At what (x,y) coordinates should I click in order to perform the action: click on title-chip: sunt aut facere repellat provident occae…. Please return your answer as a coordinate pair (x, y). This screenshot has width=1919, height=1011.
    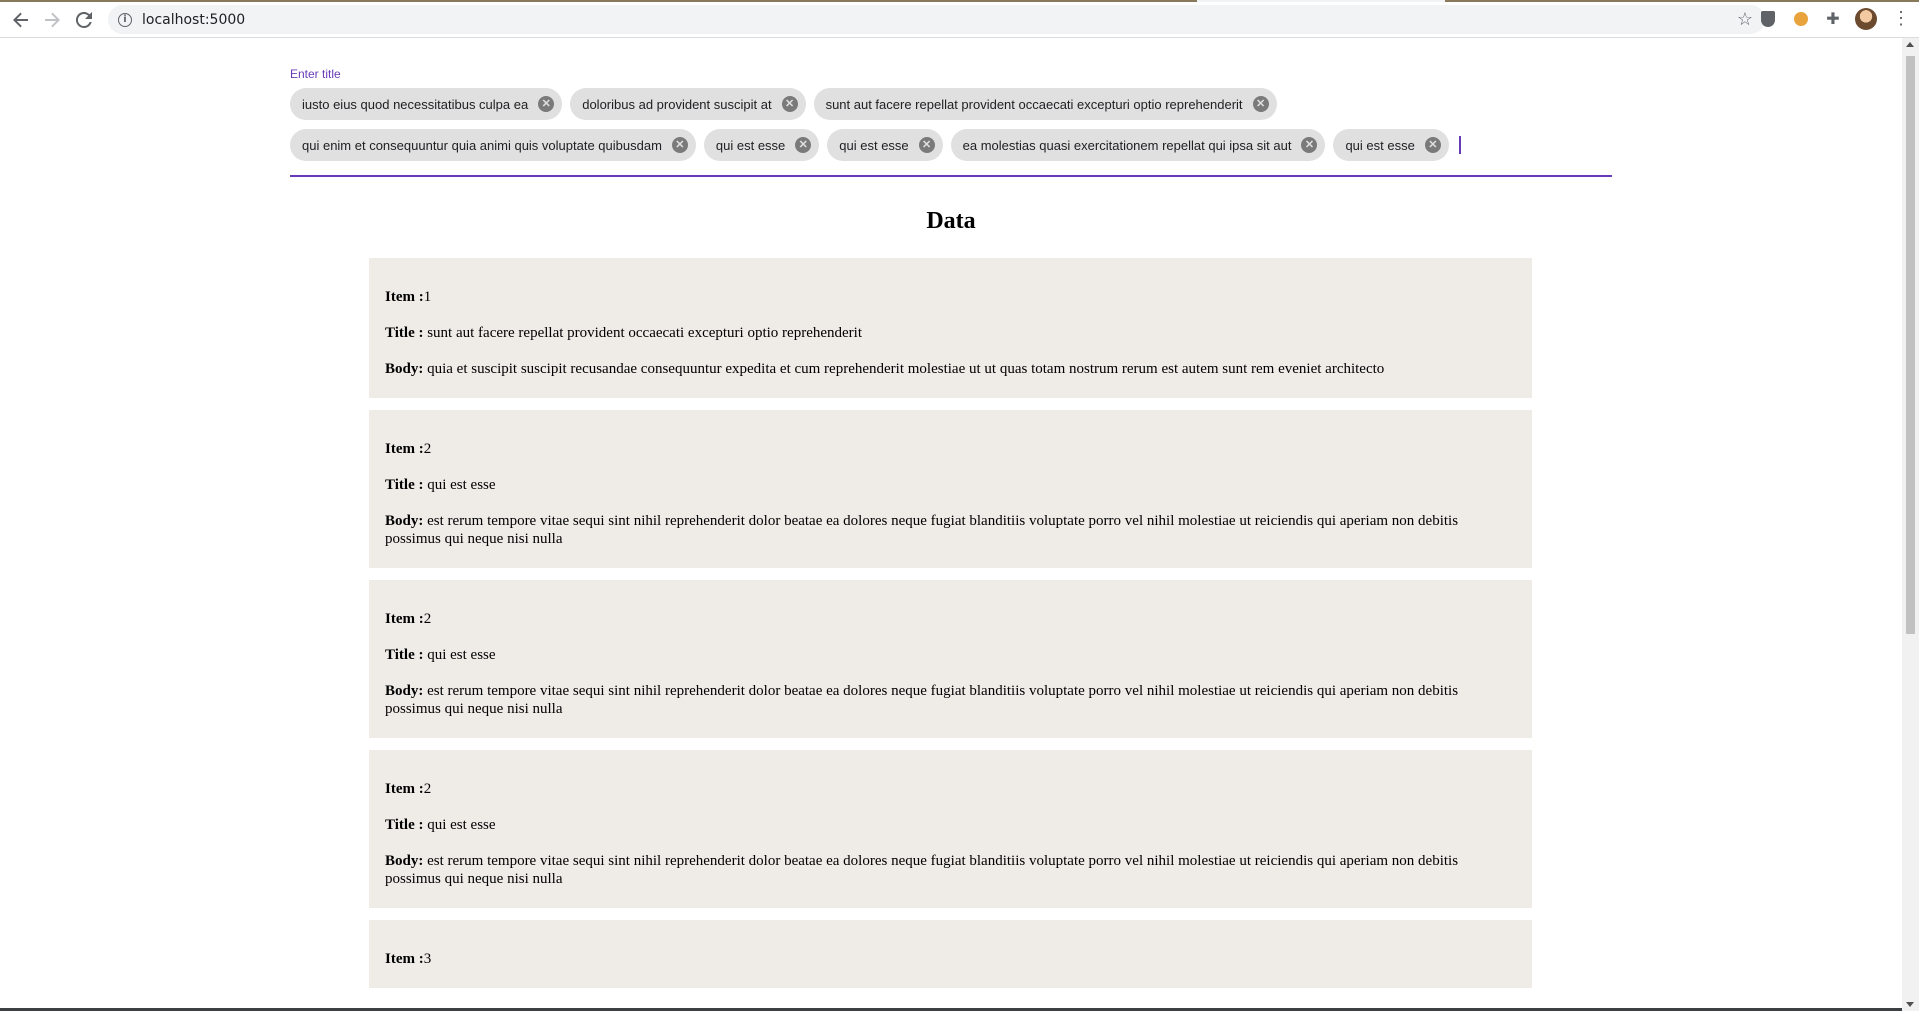
    Looking at the image, I should click on (1045, 104).